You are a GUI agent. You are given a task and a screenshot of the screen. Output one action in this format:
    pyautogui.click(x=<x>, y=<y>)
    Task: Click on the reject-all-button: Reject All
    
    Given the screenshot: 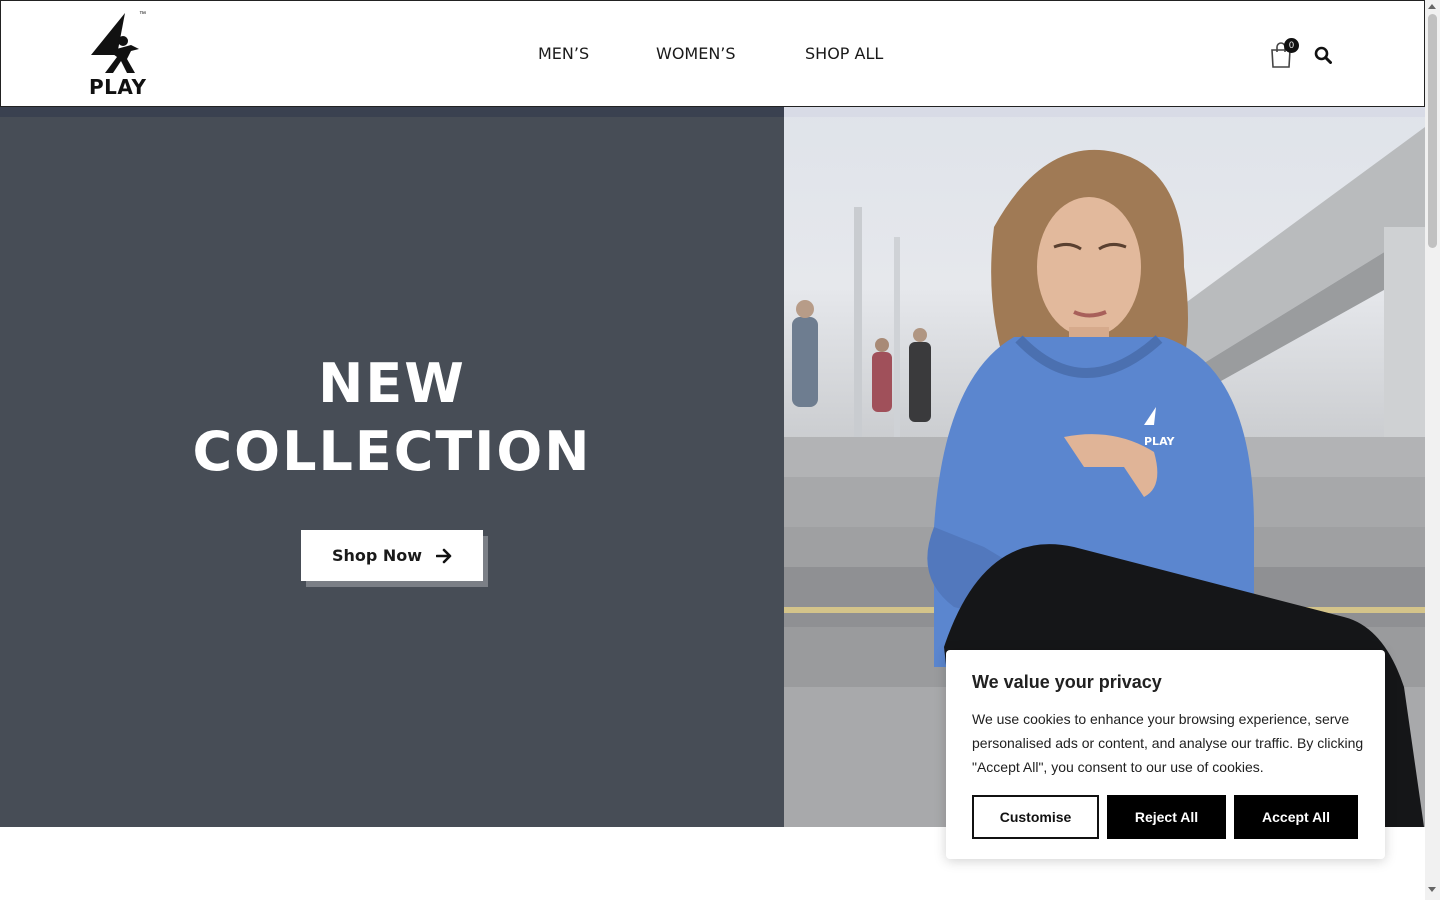 What is the action you would take?
    pyautogui.click(x=1166, y=817)
    